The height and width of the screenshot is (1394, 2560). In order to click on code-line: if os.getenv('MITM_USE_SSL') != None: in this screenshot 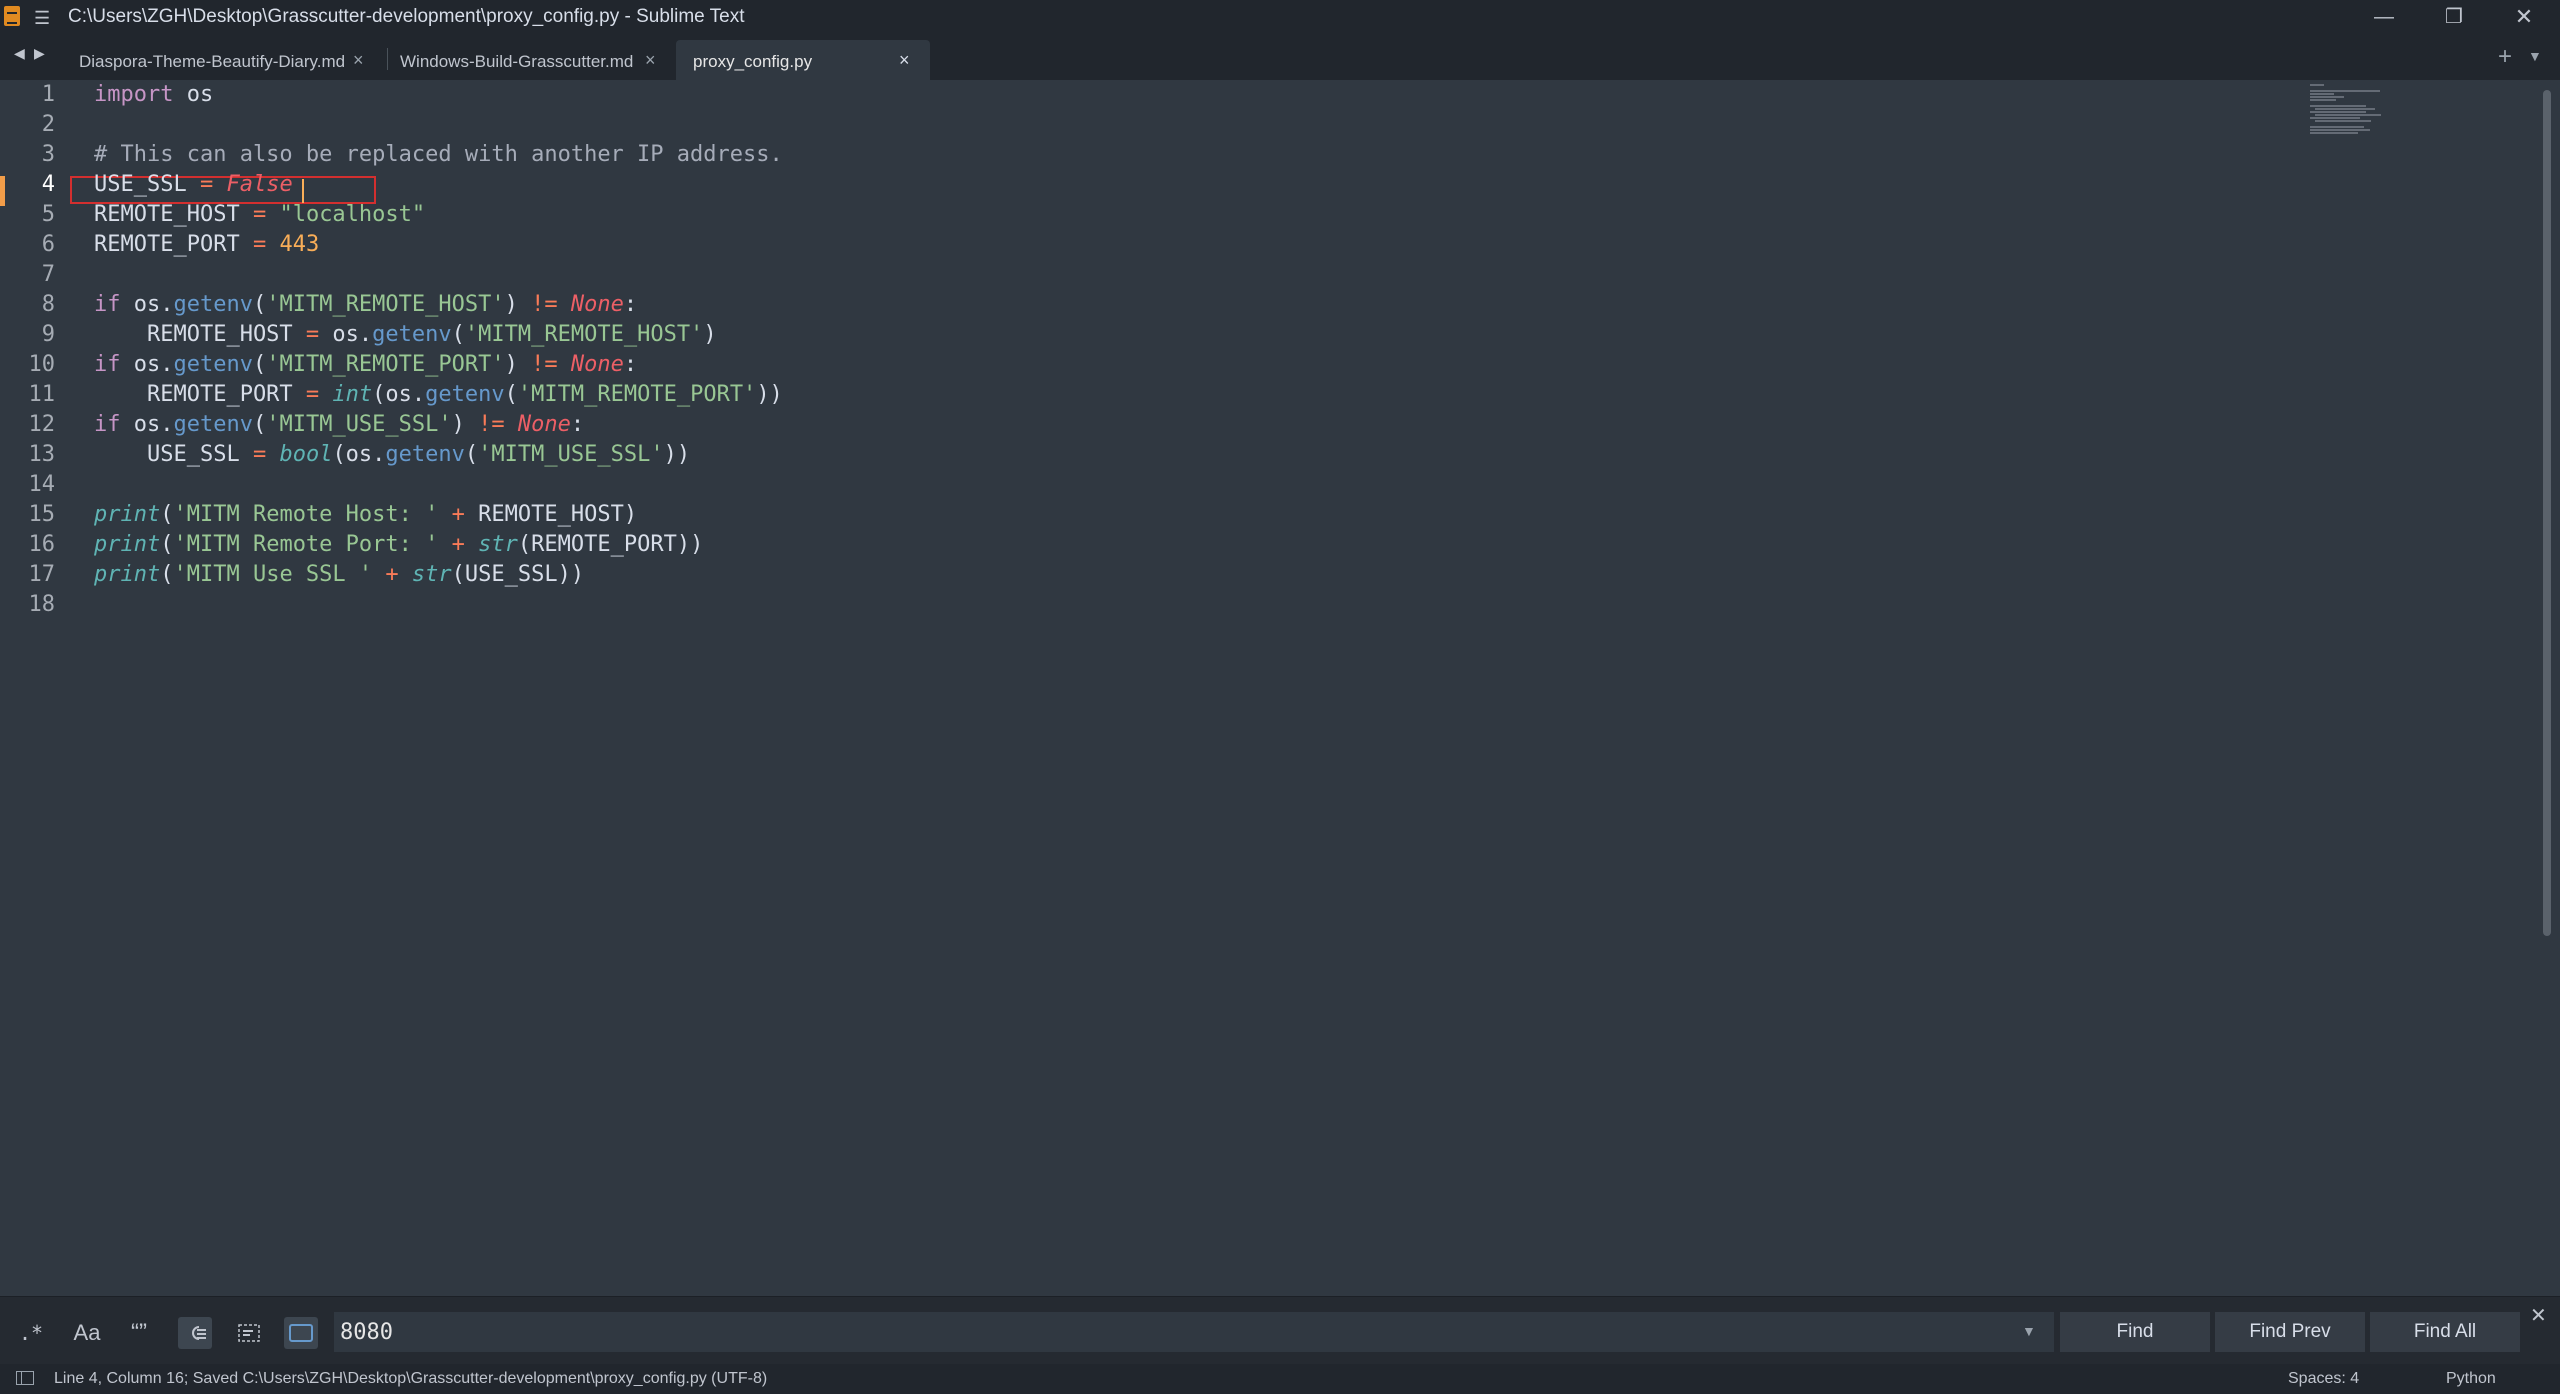, I will do `click(339, 425)`.